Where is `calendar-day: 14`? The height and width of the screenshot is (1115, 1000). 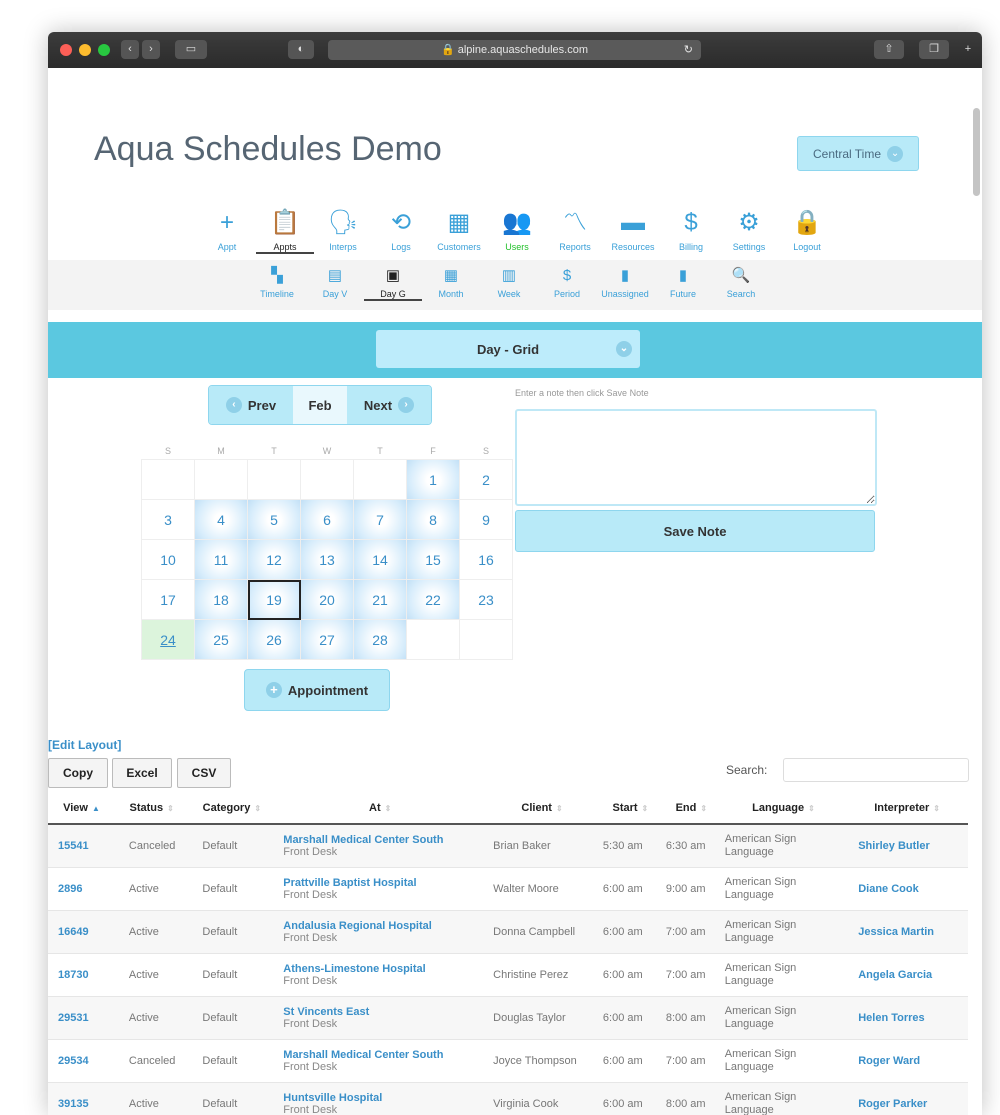 calendar-day: 14 is located at coordinates (380, 559).